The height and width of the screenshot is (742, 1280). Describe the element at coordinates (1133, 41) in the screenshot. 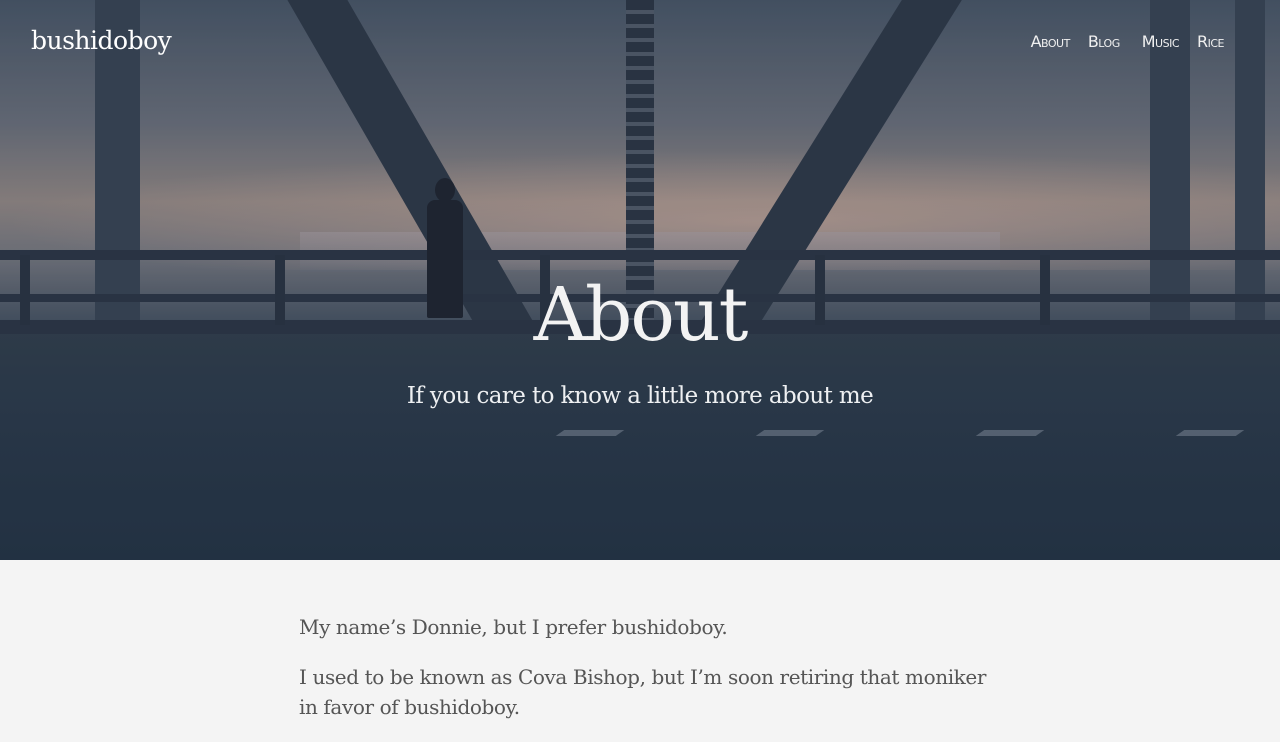

I see `nav-group-blog-music: Blog Music` at that location.